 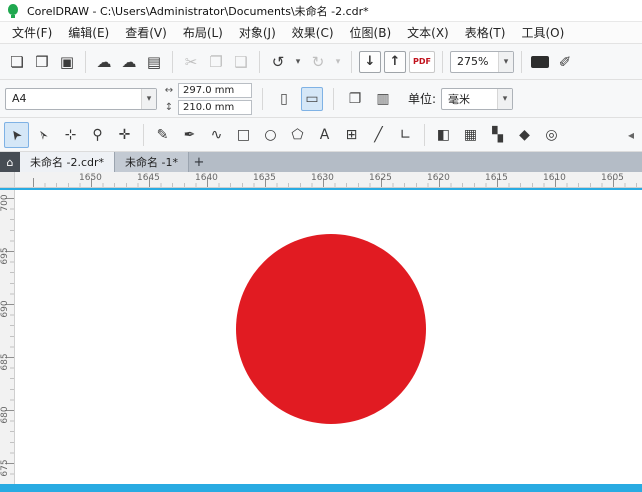 I want to click on new-tab-button: +, so click(x=199, y=162).